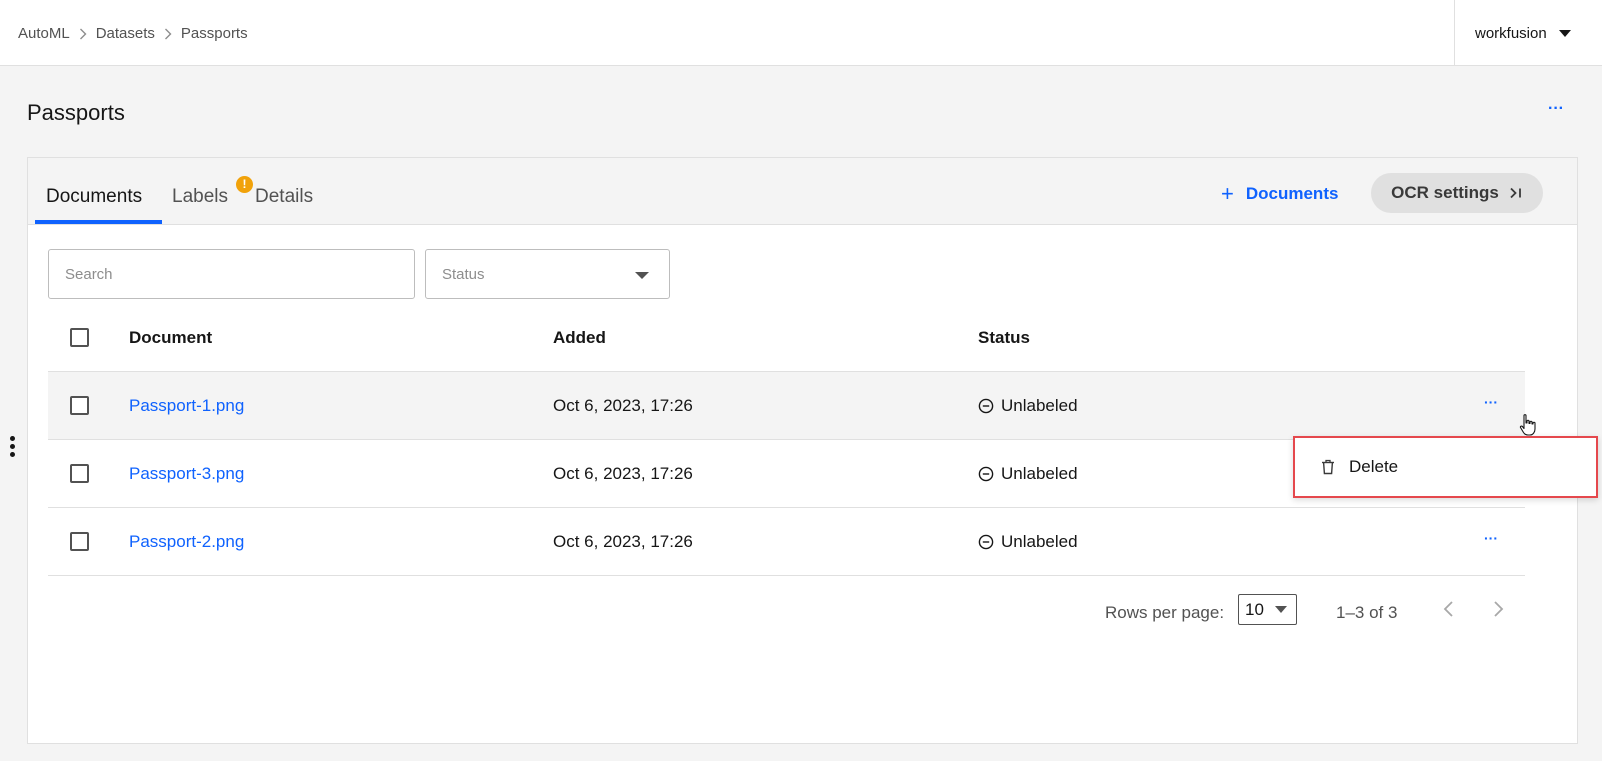  Describe the element at coordinates (1292, 193) in the screenshot. I see `add-documents-label: Documents` at that location.